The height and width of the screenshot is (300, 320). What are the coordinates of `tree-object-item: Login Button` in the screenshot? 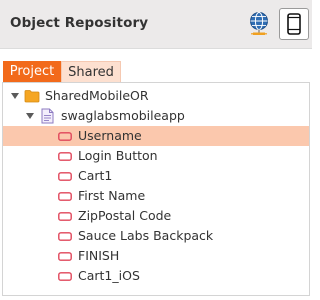 It's located at (156, 156).